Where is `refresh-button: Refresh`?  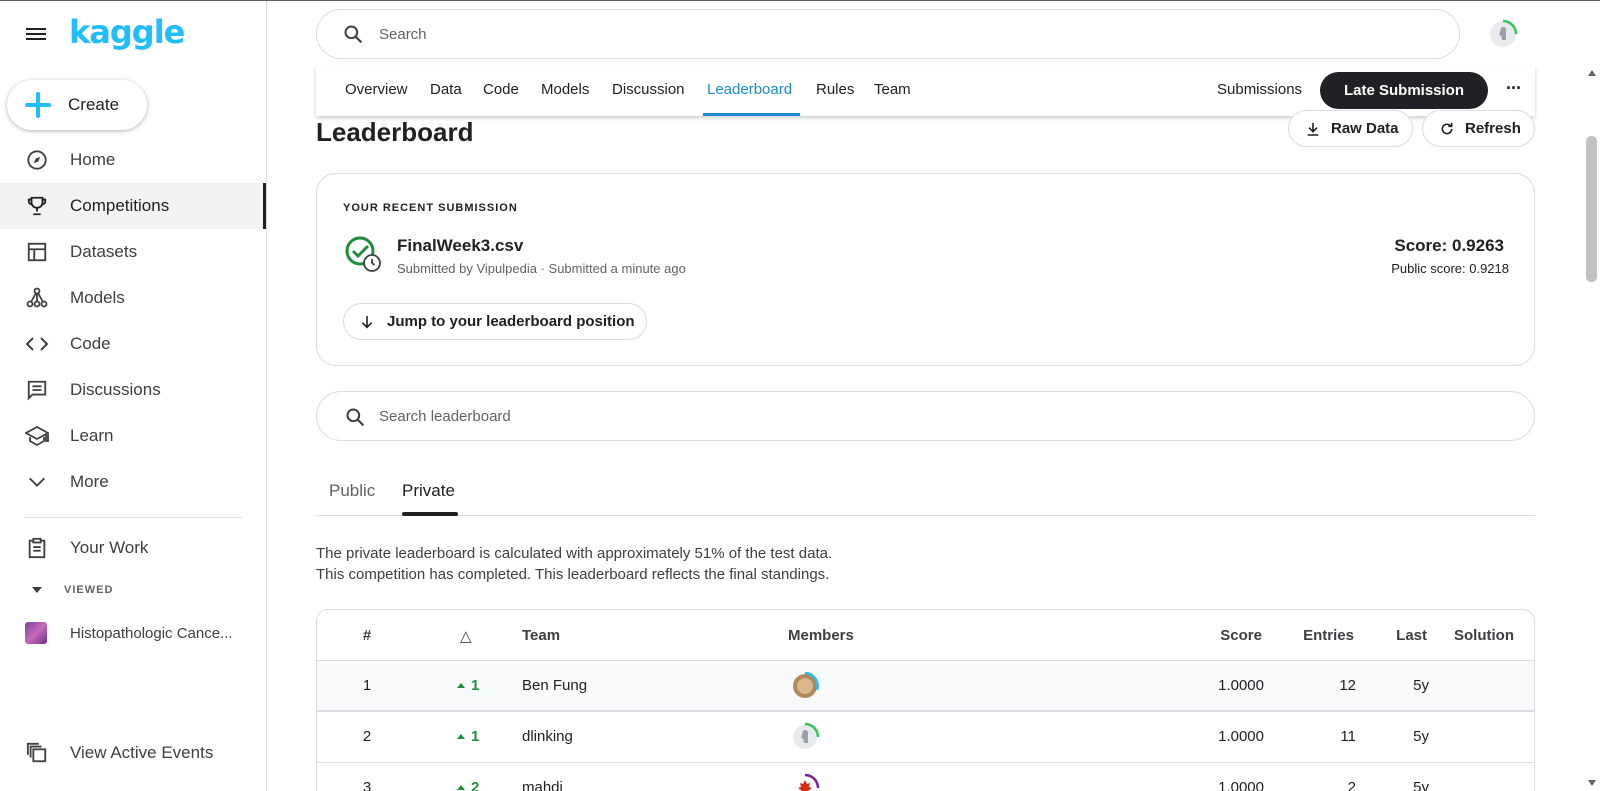 refresh-button: Refresh is located at coordinates (1478, 128).